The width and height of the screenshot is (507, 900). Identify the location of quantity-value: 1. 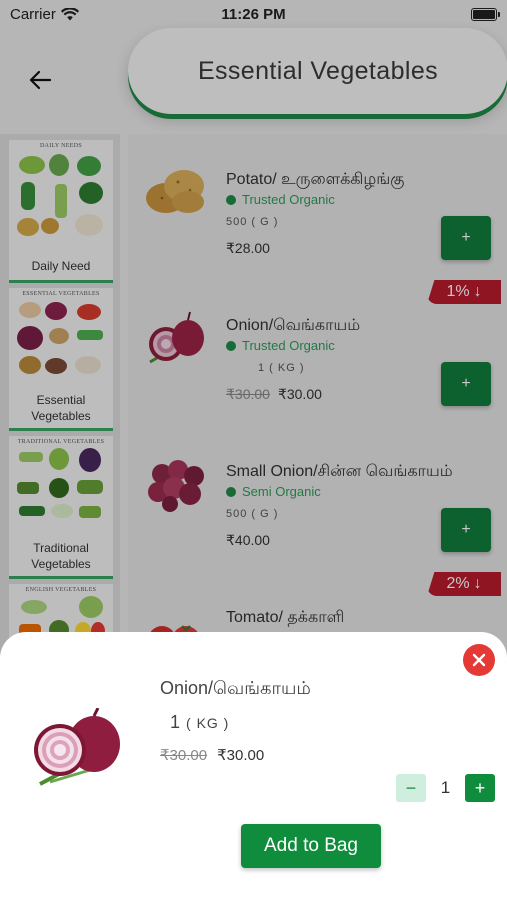
(445, 787).